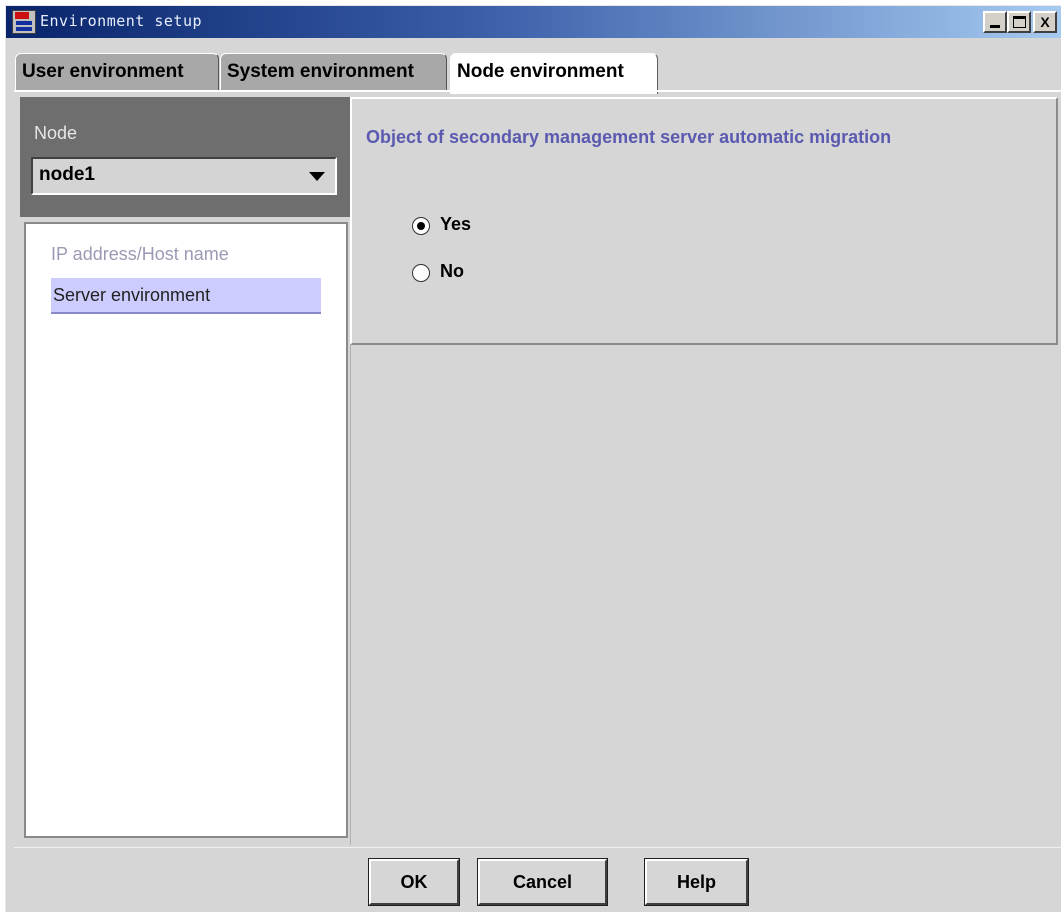 The height and width of the screenshot is (912, 1061). I want to click on help-button: Help, so click(696, 882).